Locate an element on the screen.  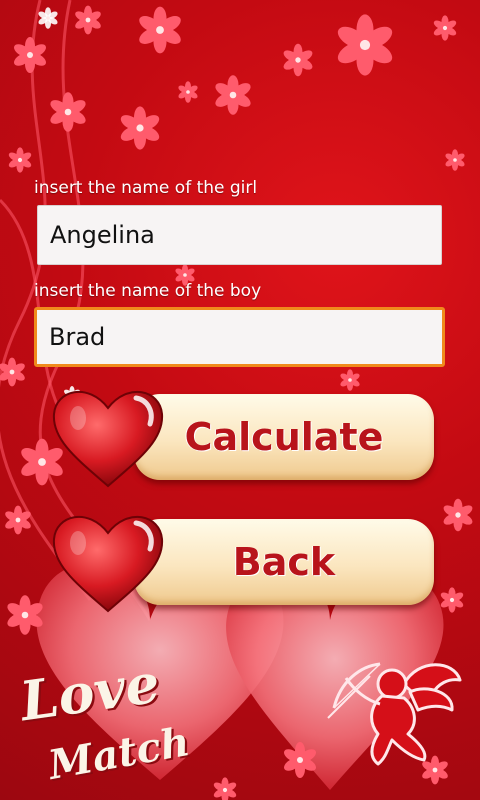
back-button: Back is located at coordinates (243, 562).